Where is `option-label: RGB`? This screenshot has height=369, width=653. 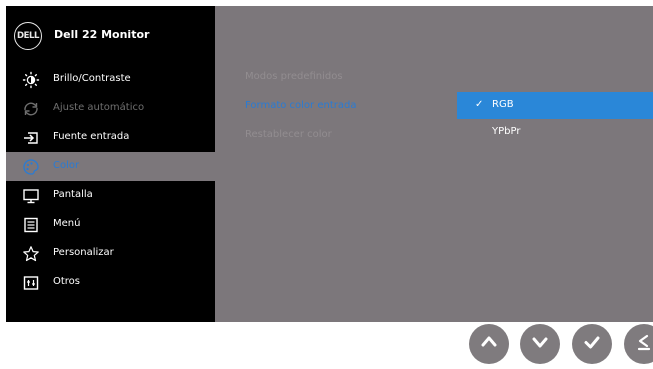
option-label: RGB is located at coordinates (503, 104).